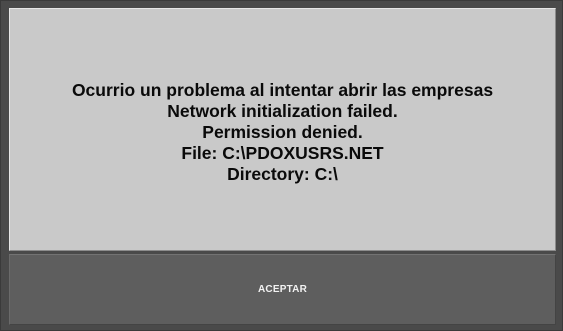  Describe the element at coordinates (282, 111) in the screenshot. I see `message-line-2: Network initialization failed.` at that location.